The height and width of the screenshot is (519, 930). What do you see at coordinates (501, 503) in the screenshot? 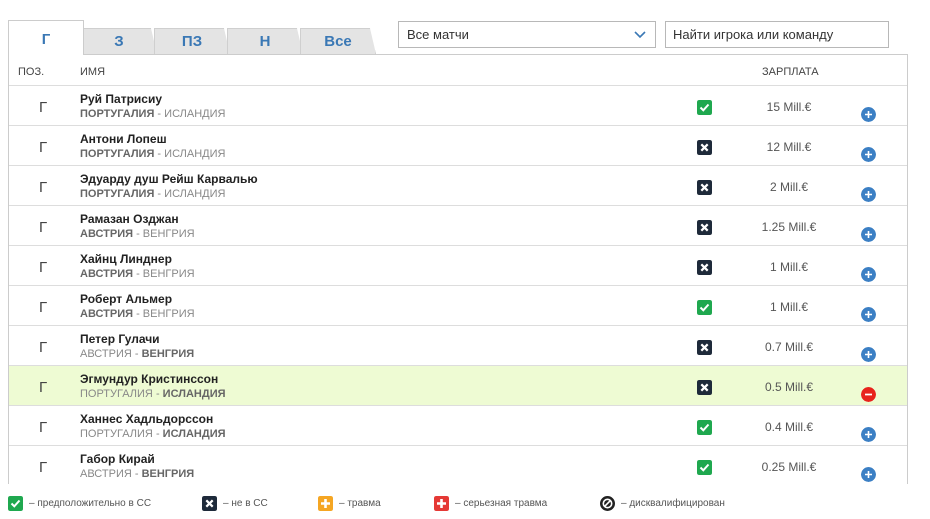
I see `legend-label: – серьезная травма` at bounding box center [501, 503].